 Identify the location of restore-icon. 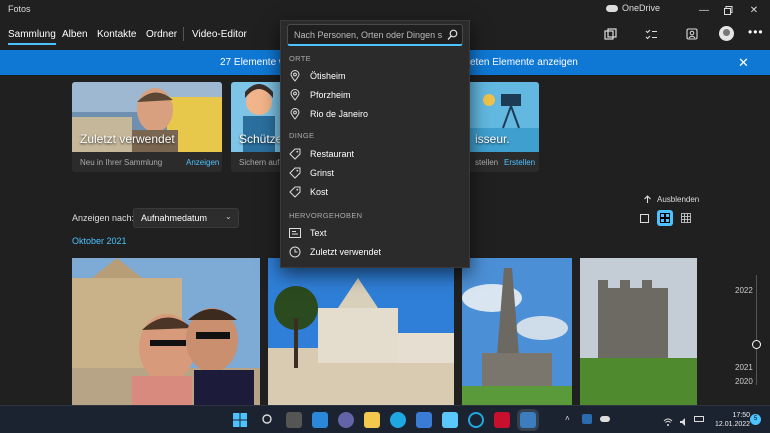
(727, 10).